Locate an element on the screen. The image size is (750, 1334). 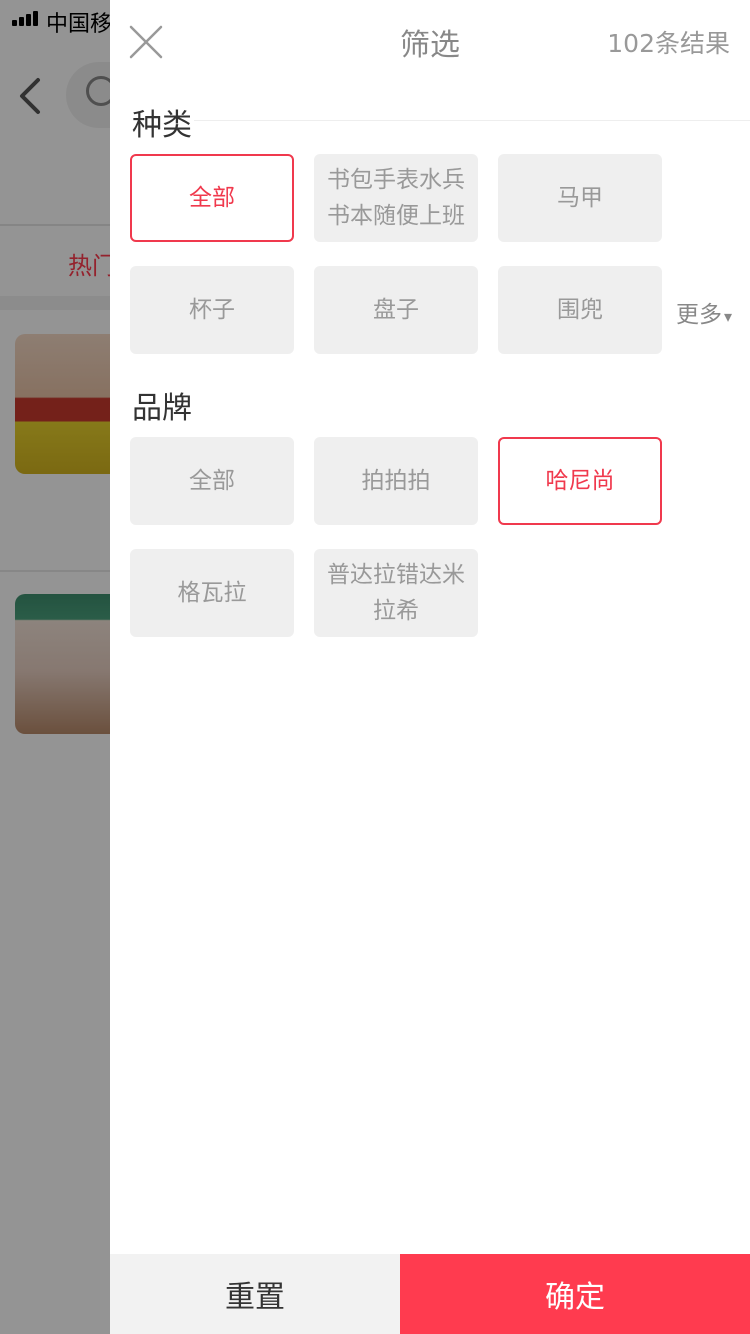
brand-chip-all: 全部 is located at coordinates (212, 481).